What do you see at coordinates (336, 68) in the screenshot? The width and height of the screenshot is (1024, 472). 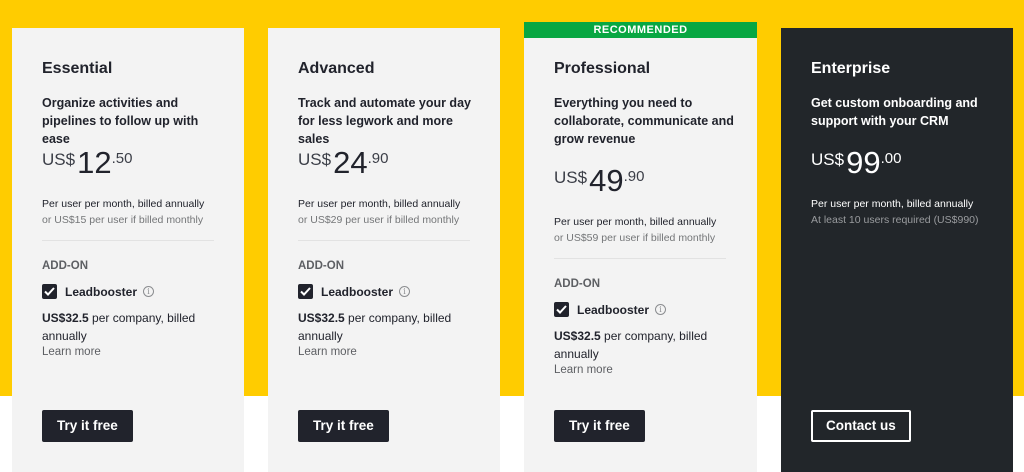 I see `plan-name: Advanced` at bounding box center [336, 68].